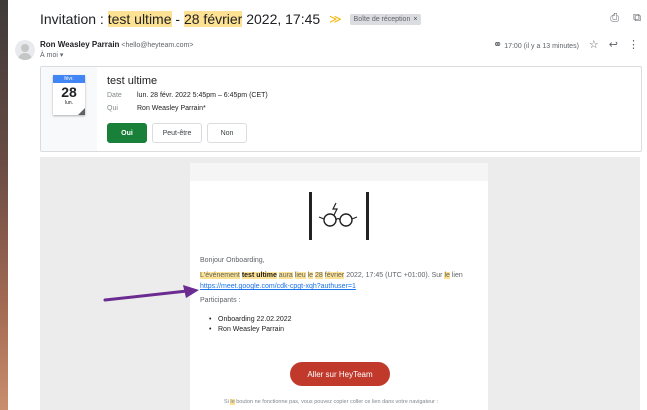 The image size is (647, 410). What do you see at coordinates (319, 275) in the screenshot?
I see `hl-word: 28` at bounding box center [319, 275].